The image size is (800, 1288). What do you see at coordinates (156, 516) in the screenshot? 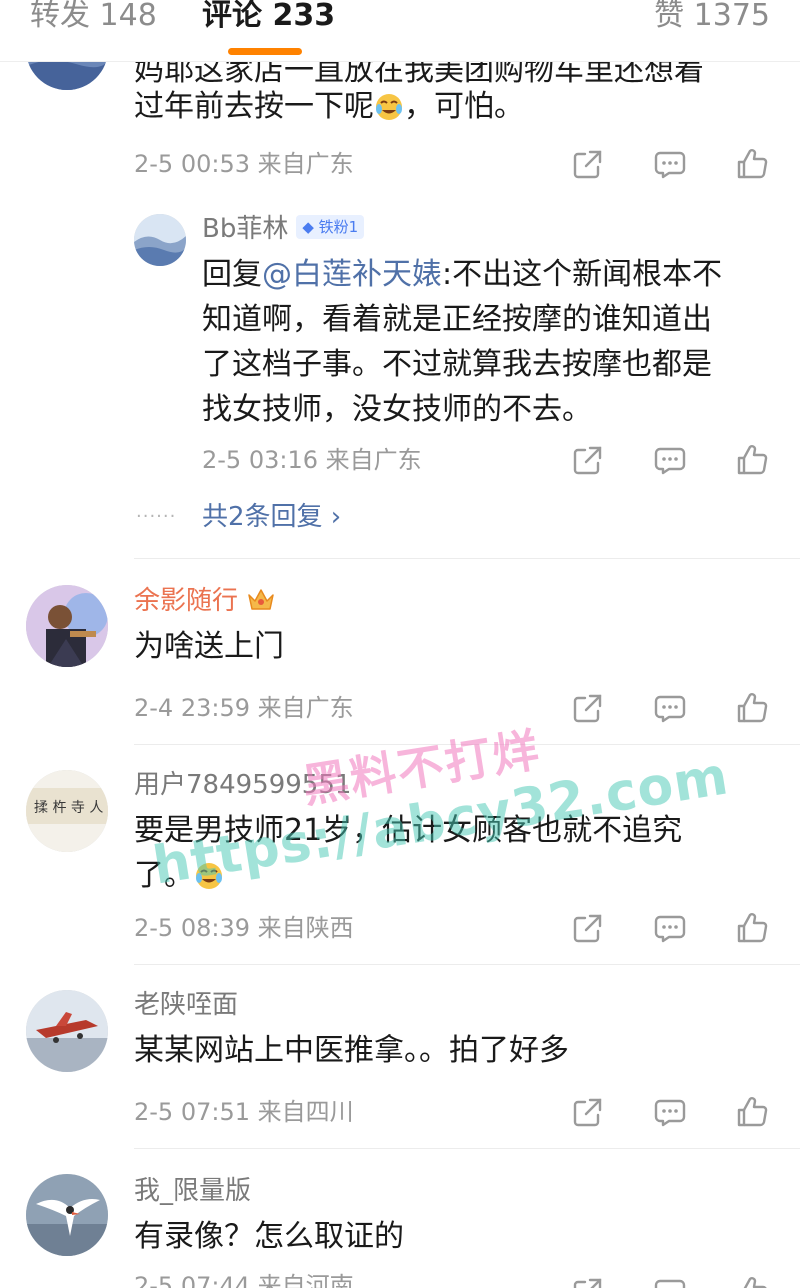
I see `more-replies-dots: ······` at bounding box center [156, 516].